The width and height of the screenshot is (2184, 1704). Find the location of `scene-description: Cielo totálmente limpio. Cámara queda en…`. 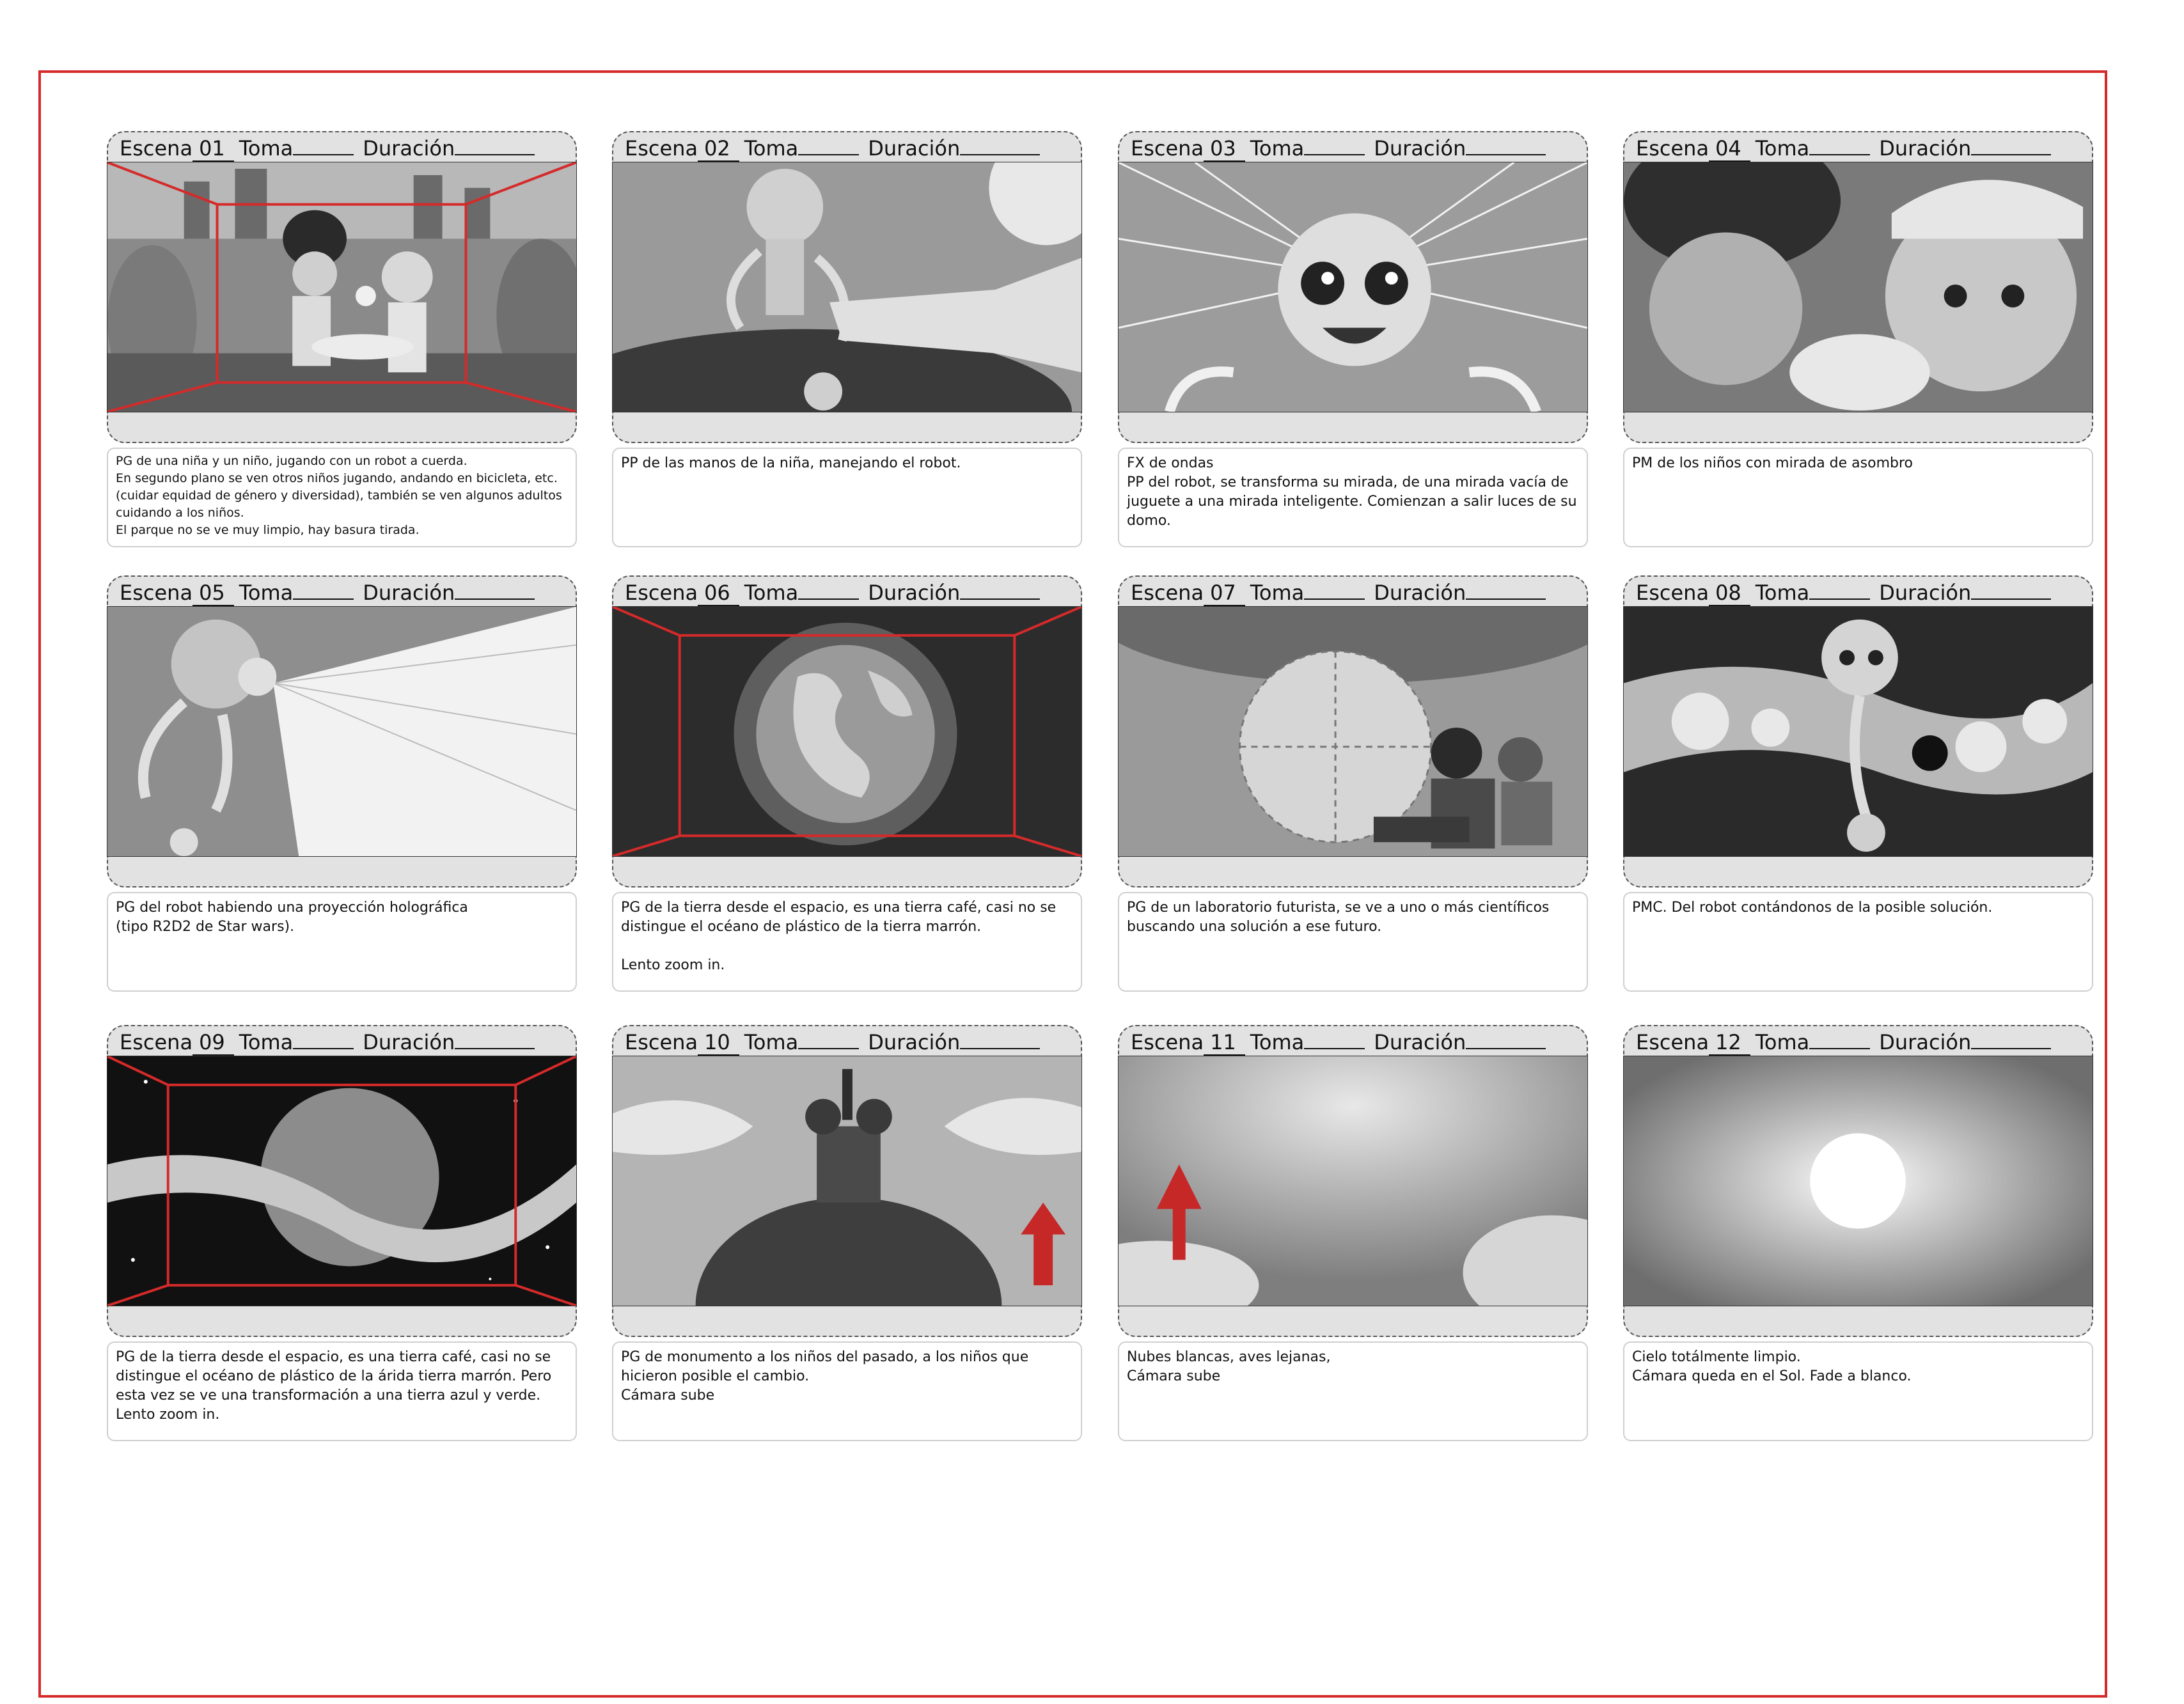

scene-description: Cielo totálmente limpio. Cámara queda en… is located at coordinates (1858, 1391).